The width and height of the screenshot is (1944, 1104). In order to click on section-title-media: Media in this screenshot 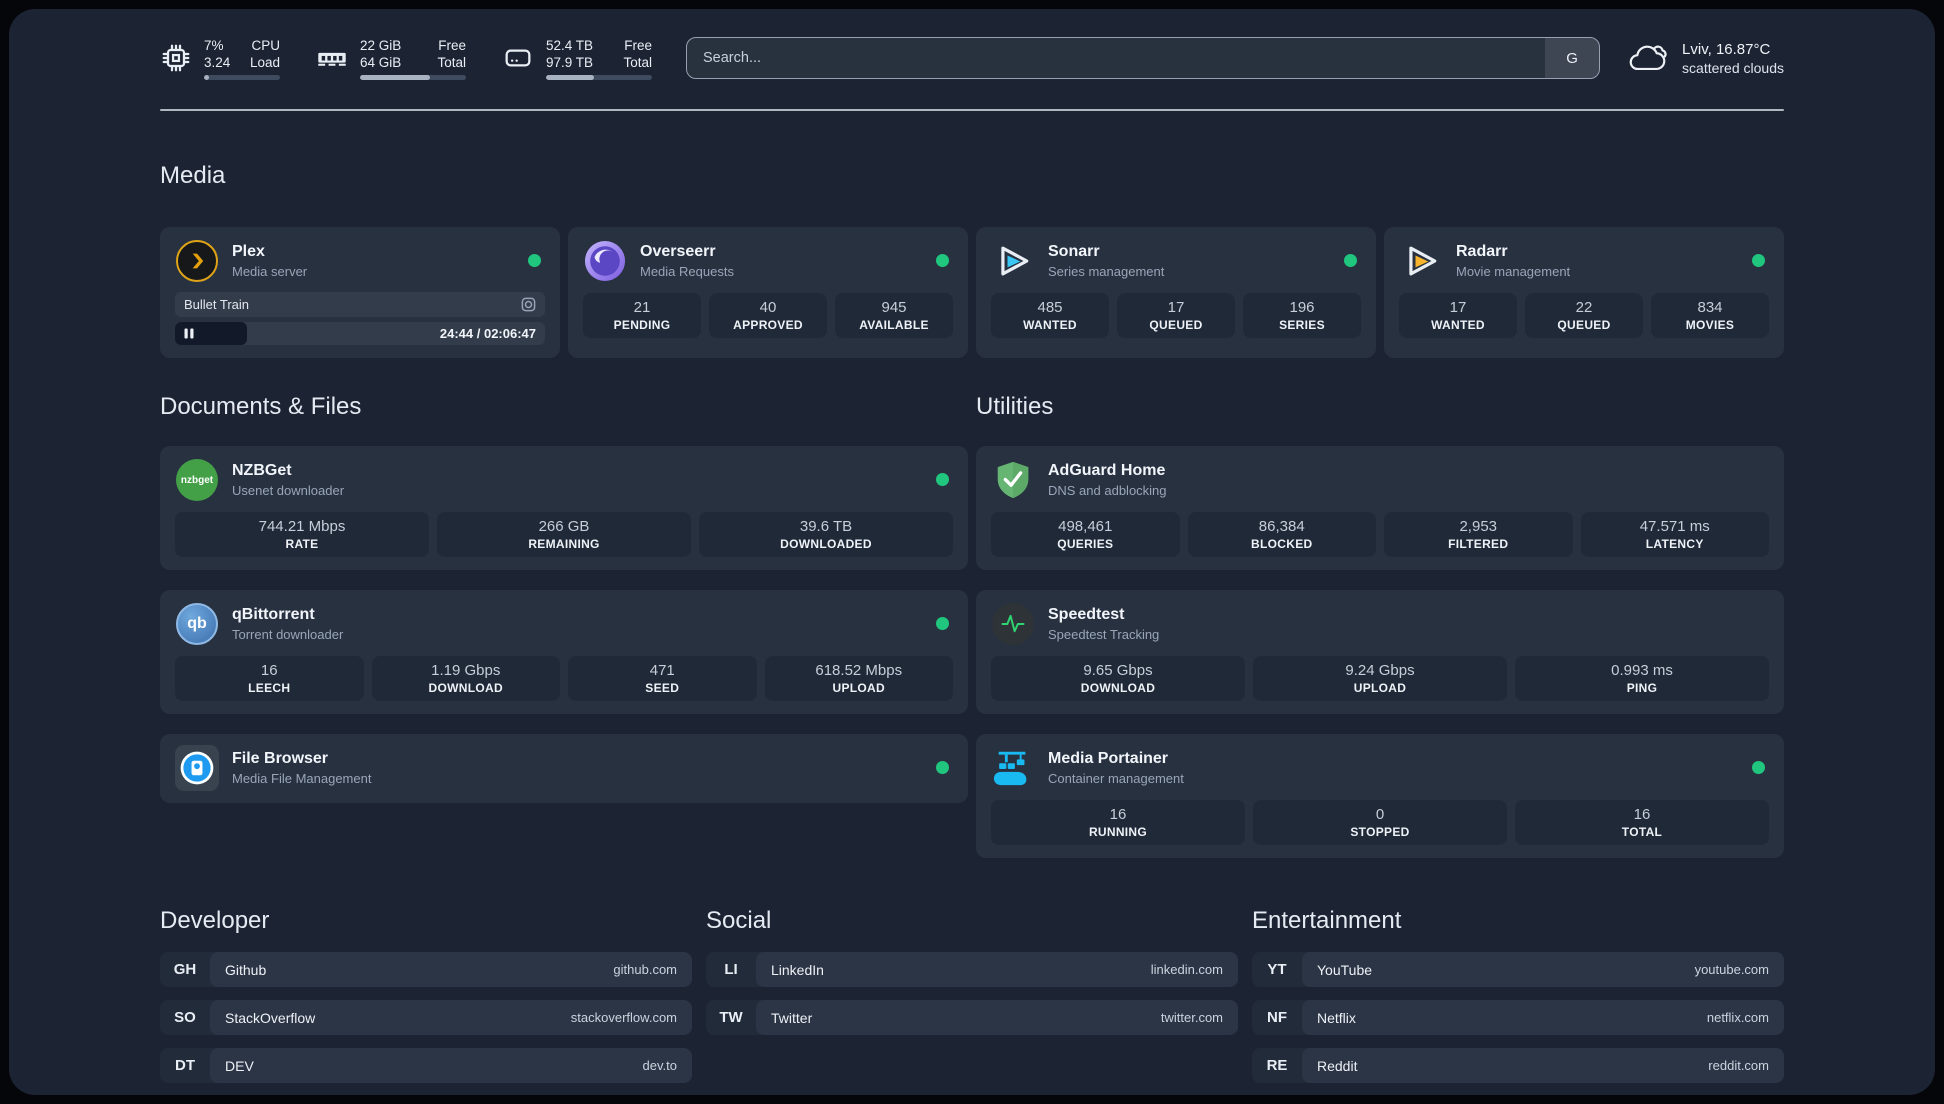, I will do `click(193, 175)`.